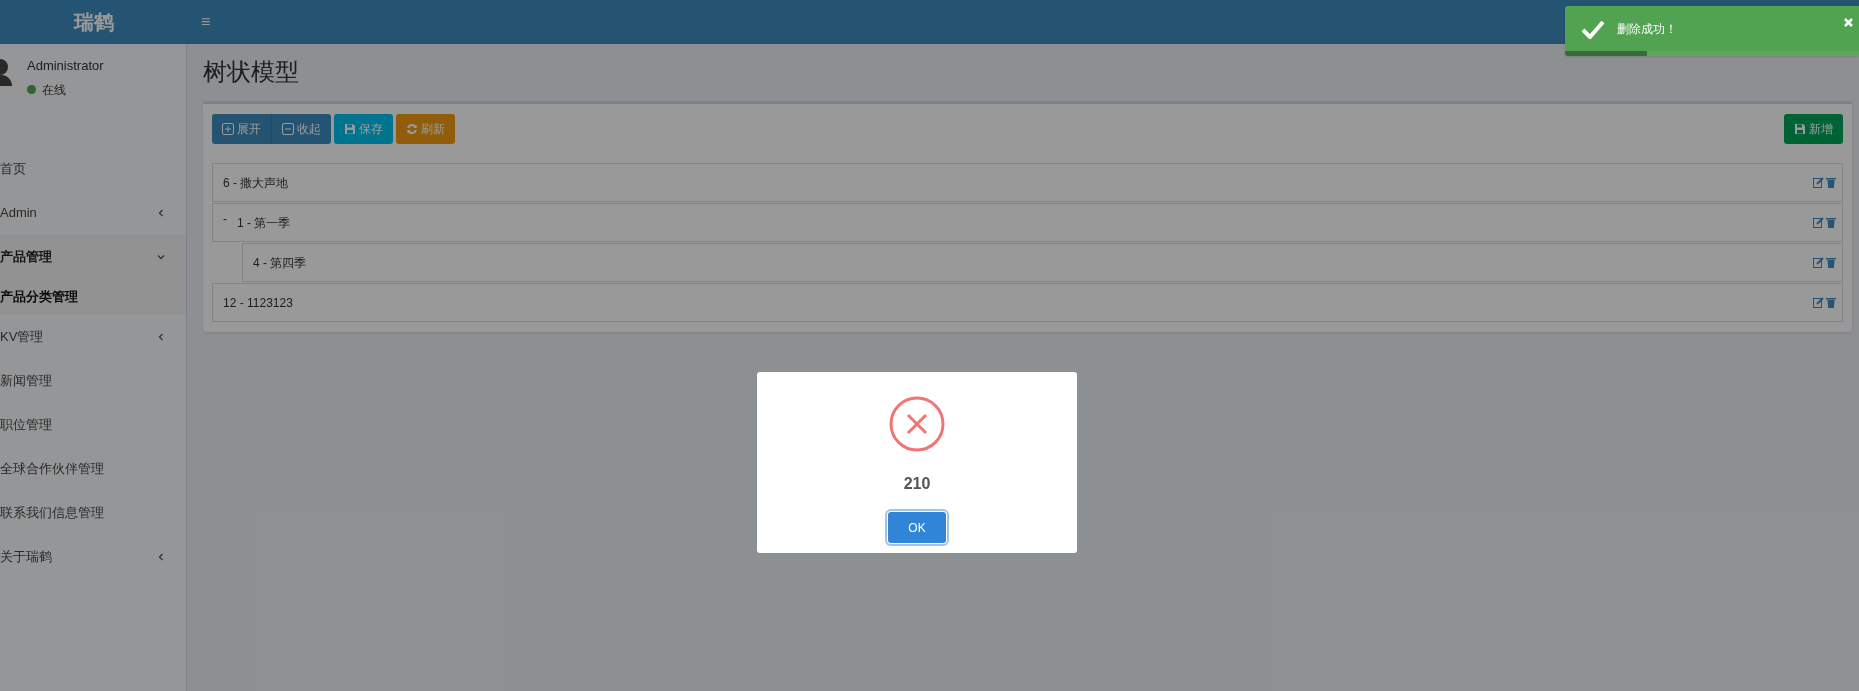 This screenshot has height=691, width=1859. I want to click on toggle-marker: -, so click(230, 218).